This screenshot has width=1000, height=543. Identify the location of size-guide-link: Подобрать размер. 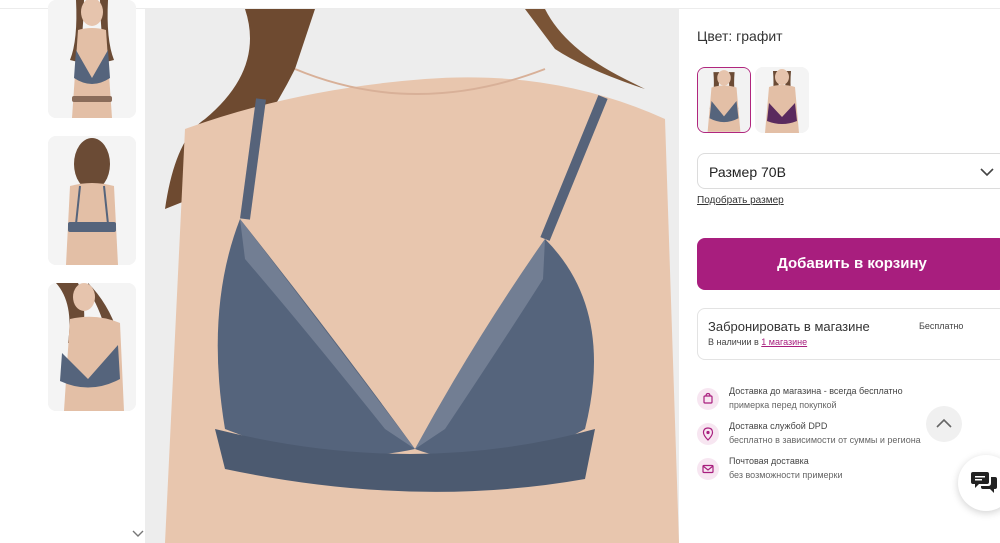
(740, 200).